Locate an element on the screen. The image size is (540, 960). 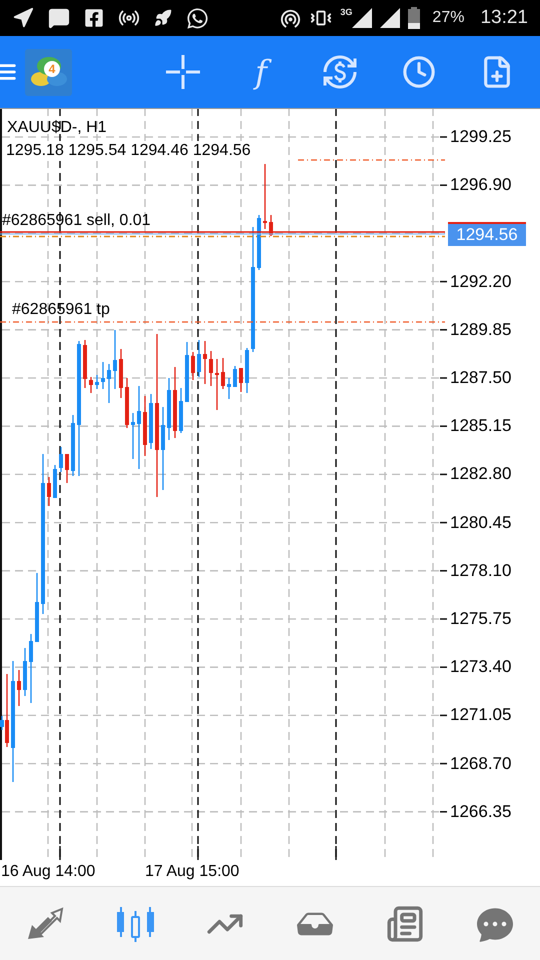
price-axis-label: 1278.10 is located at coordinates (481, 570).